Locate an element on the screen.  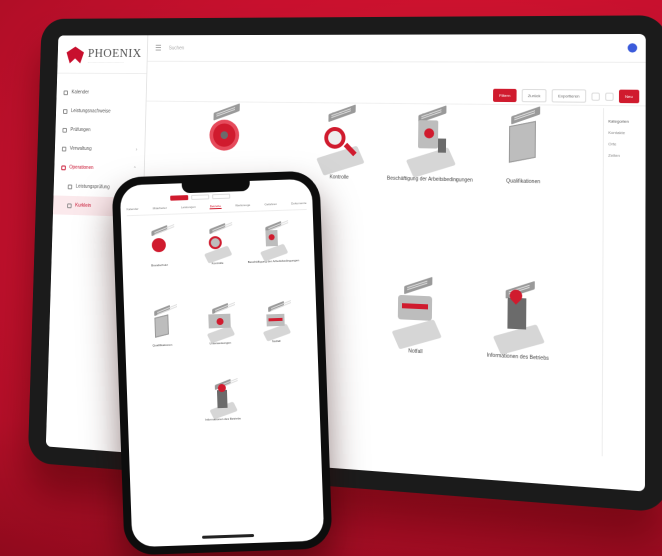
tab-leistungen: Leistungen is located at coordinates (188, 208).